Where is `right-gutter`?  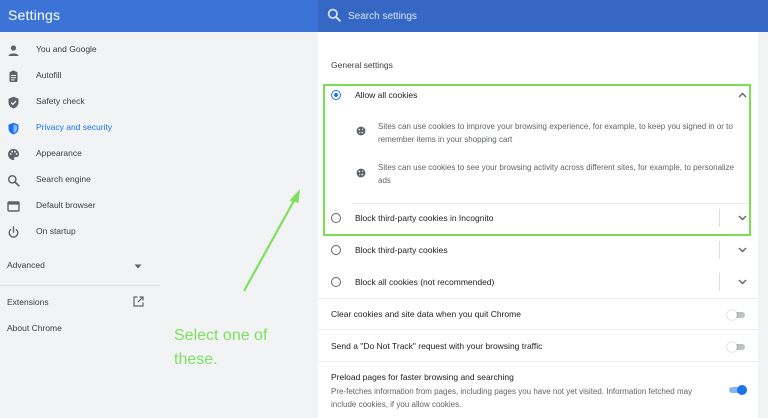
right-gutter is located at coordinates (763, 225).